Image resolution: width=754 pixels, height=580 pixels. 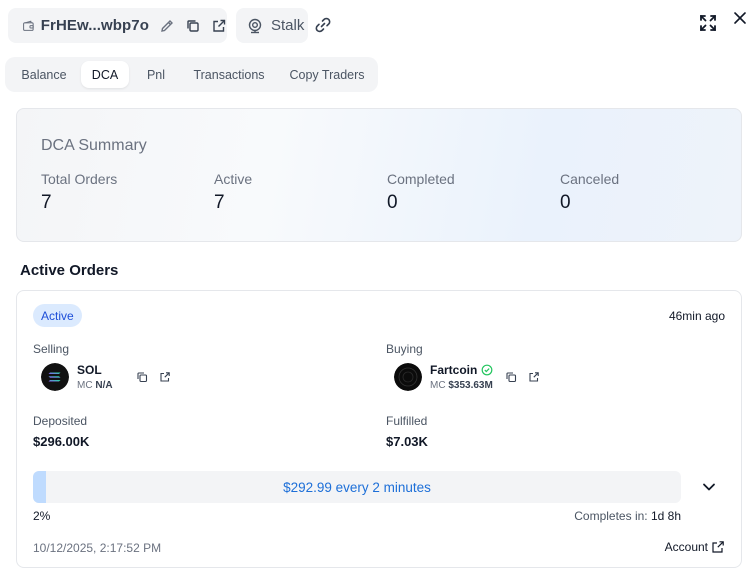 I want to click on progress-bar: $292.99 every 2 minutes, so click(x=357, y=487).